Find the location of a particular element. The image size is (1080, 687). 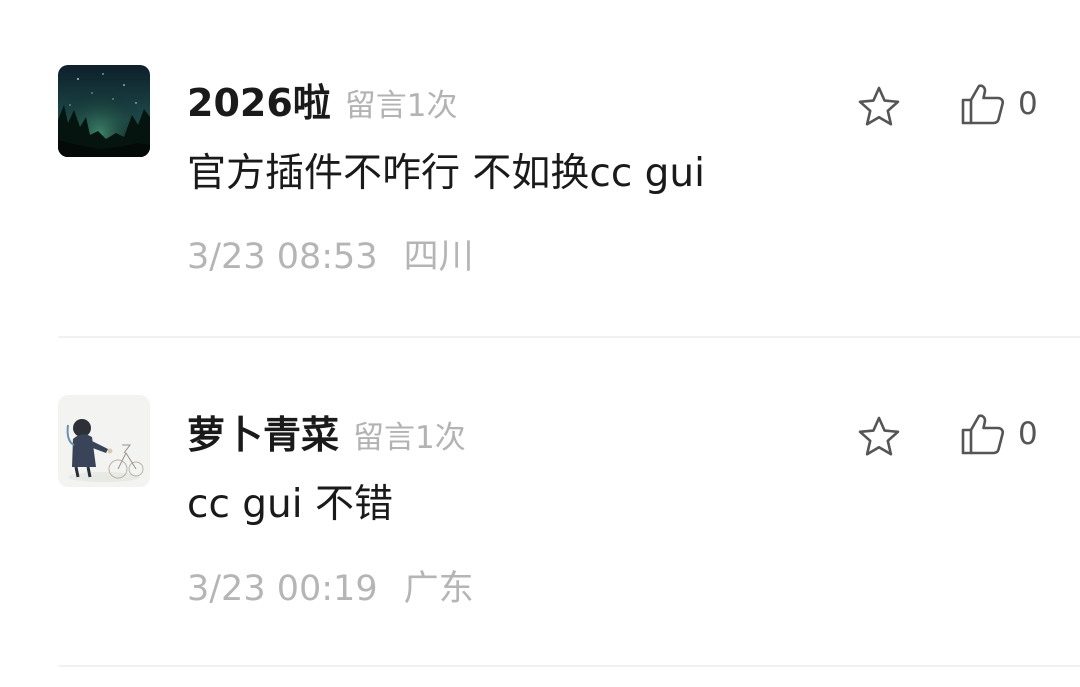

comment-time: 3/23 08:53 is located at coordinates (282, 257).